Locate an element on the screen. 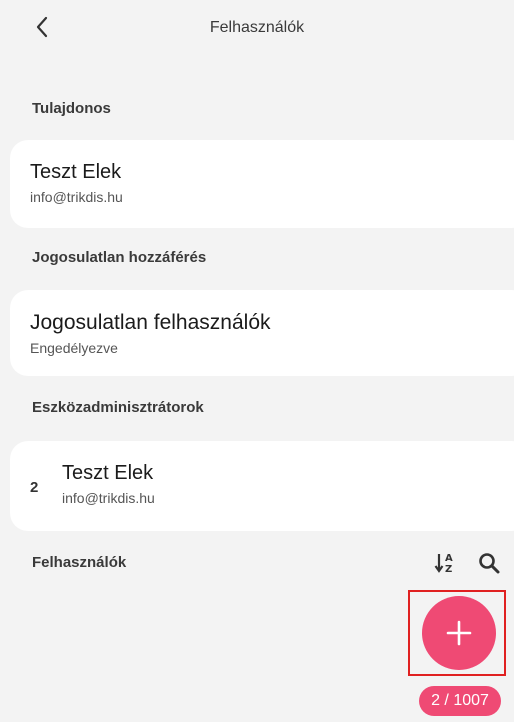  sort-alpha-icon: A Z is located at coordinates (443, 564).